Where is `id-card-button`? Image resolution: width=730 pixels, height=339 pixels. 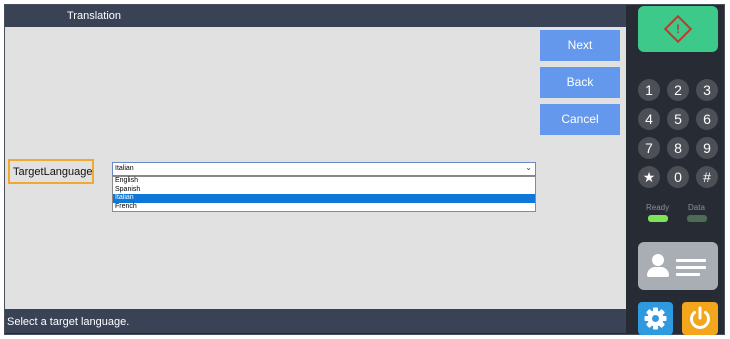
id-card-button is located at coordinates (678, 266).